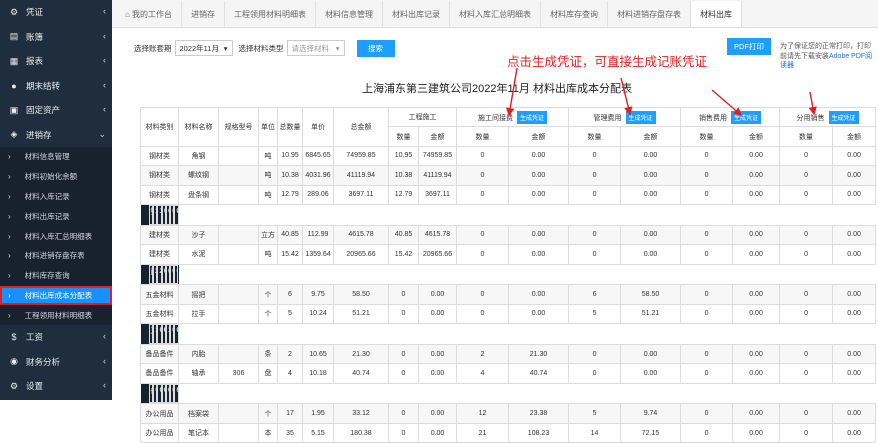  What do you see at coordinates (318, 156) in the screenshot?
I see `table-cell: 6845.65` at bounding box center [318, 156].